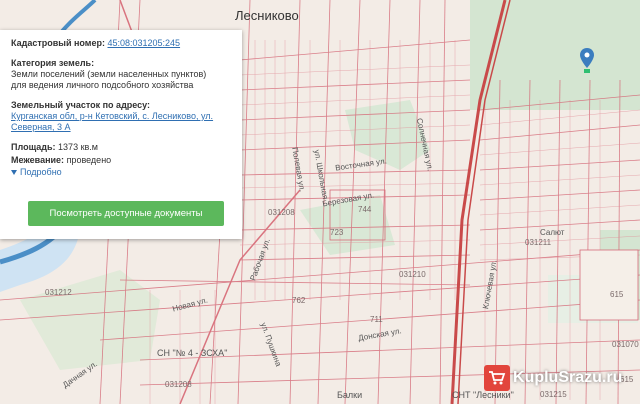 The width and height of the screenshot is (640, 404). I want to click on cart-icon, so click(497, 378).